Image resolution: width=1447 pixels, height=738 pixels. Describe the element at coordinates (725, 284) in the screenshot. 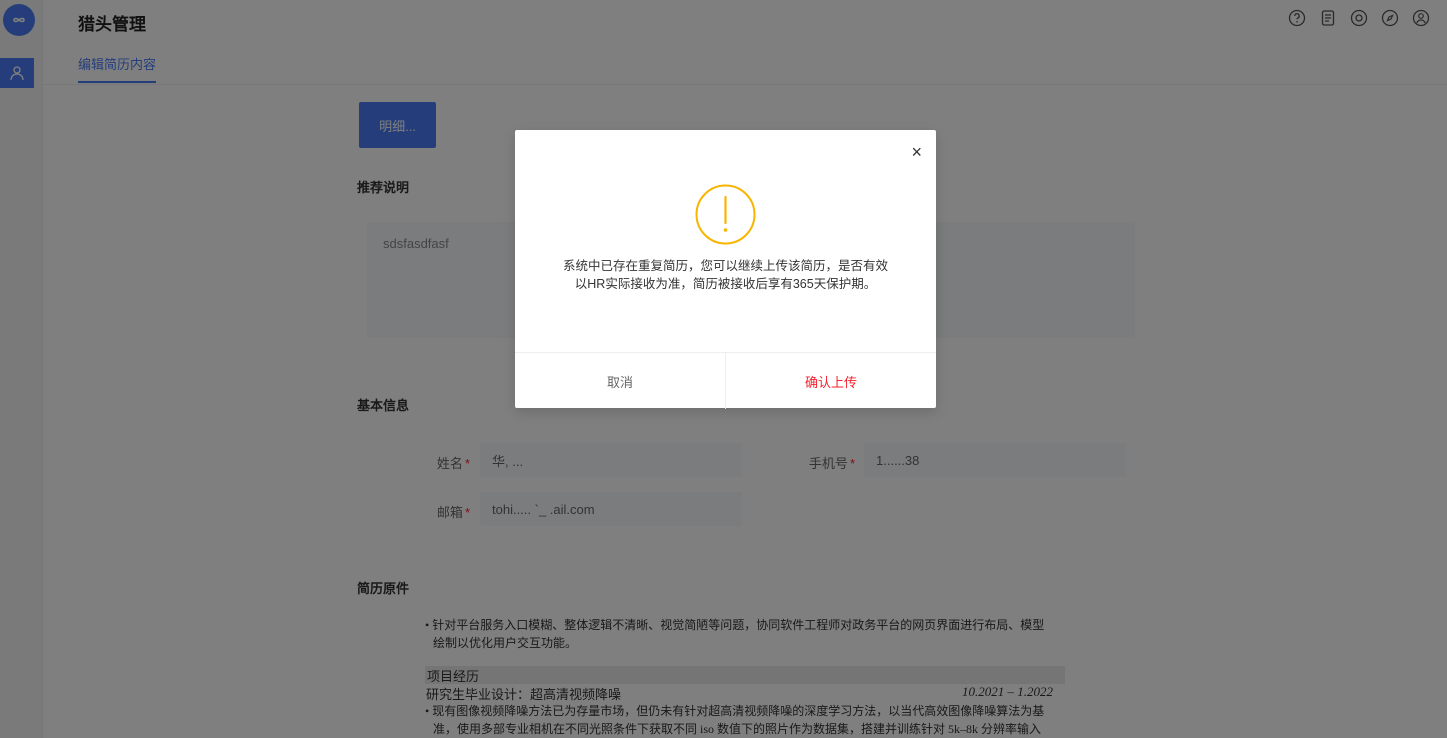

I see `dialog-message-line: 以HR实际接收为准，简历被接收后享有365天保护期。` at that location.